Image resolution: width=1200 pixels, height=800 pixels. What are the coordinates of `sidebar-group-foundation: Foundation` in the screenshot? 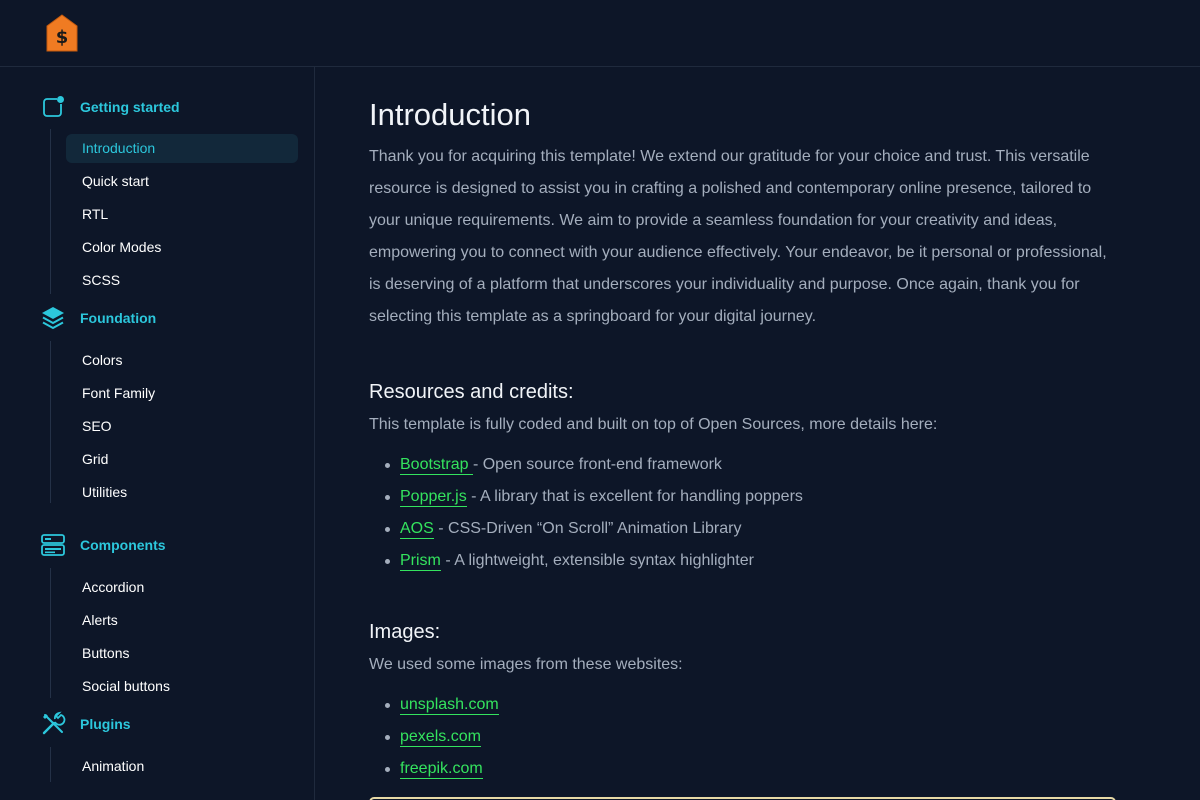 It's located at (98, 318).